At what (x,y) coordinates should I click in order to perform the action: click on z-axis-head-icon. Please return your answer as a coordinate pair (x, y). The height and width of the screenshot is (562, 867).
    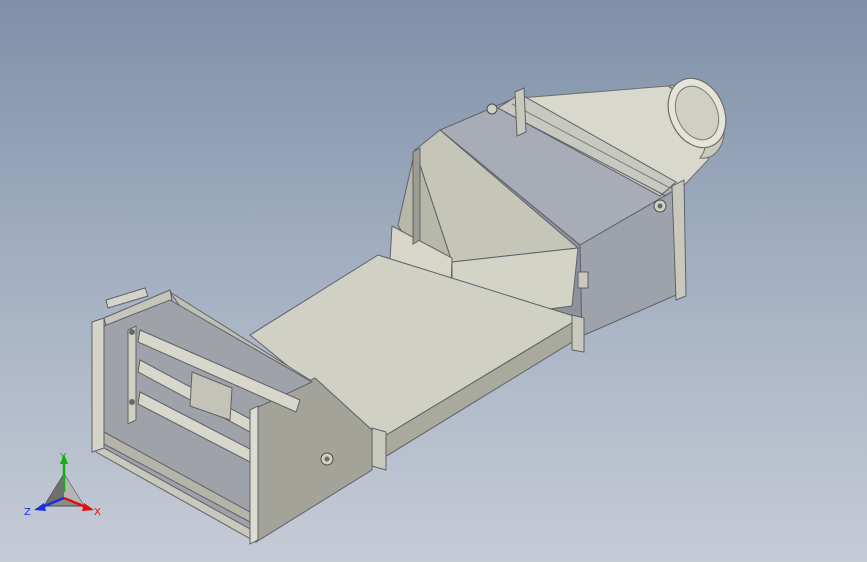
    Looking at the image, I should click on (40, 507).